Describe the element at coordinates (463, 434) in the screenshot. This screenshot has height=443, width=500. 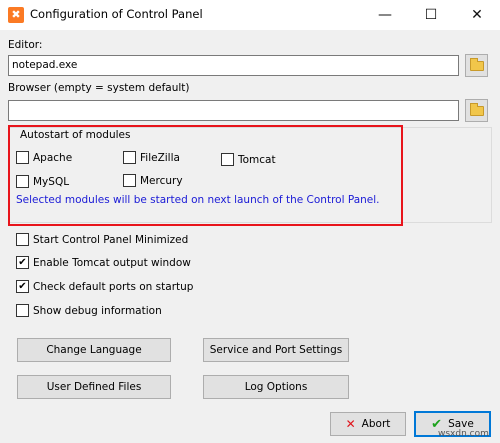
I see `watermark: wsxdn.com` at that location.